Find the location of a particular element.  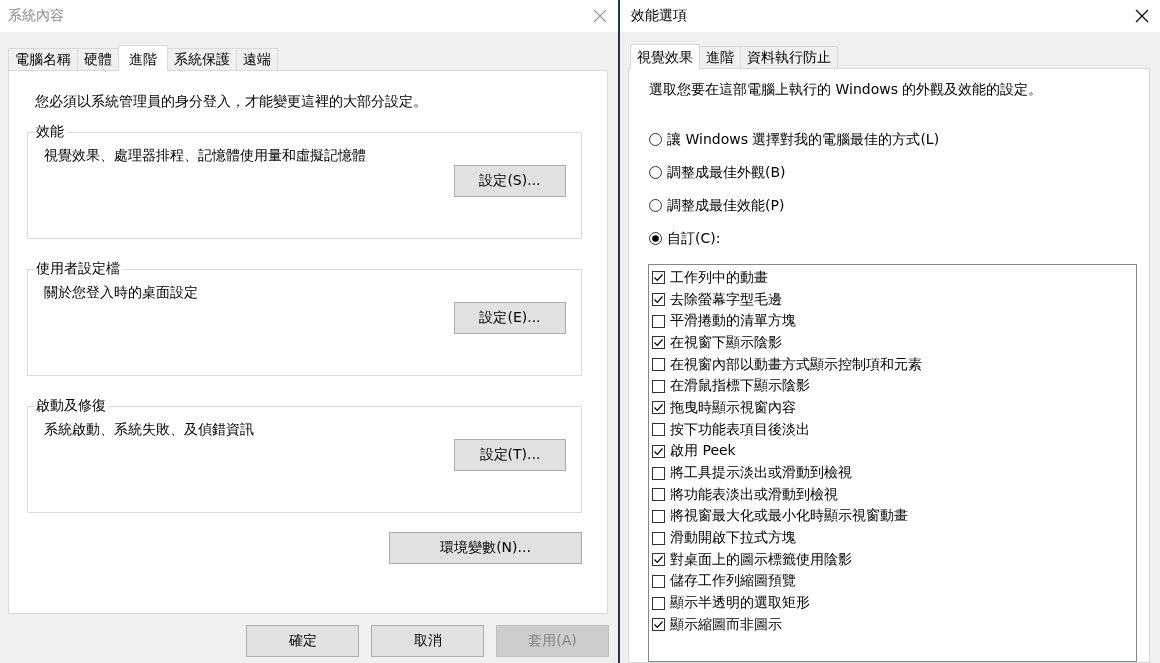

group-description: 關於您登入時的桌面設定 is located at coordinates (121, 293).